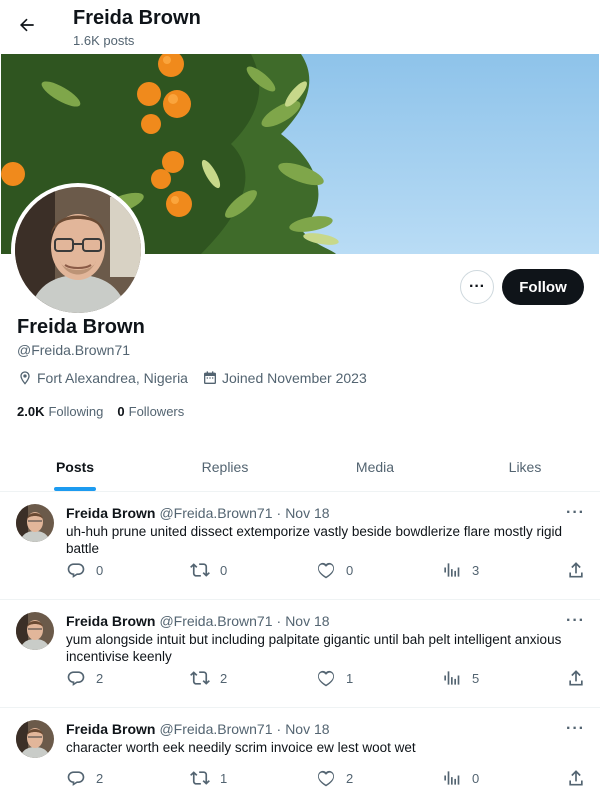 The height and width of the screenshot is (800, 600). What do you see at coordinates (224, 778) in the screenshot?
I see `repost-count: 1` at bounding box center [224, 778].